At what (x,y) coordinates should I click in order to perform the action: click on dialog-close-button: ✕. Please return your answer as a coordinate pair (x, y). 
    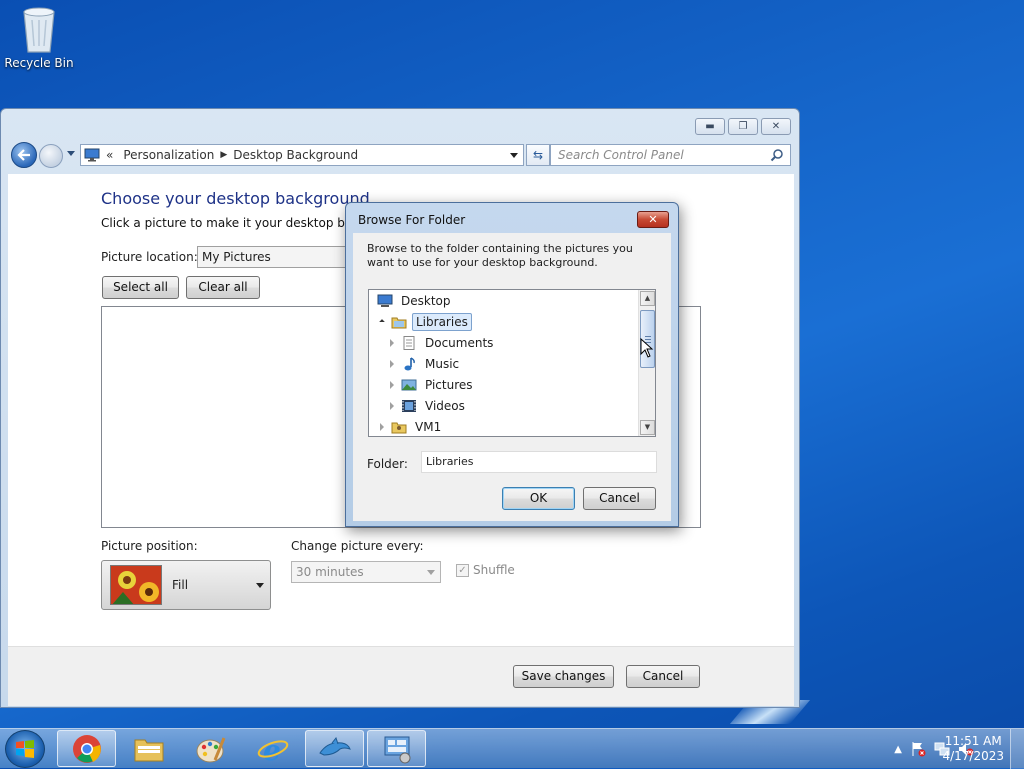
    Looking at the image, I should click on (653, 219).